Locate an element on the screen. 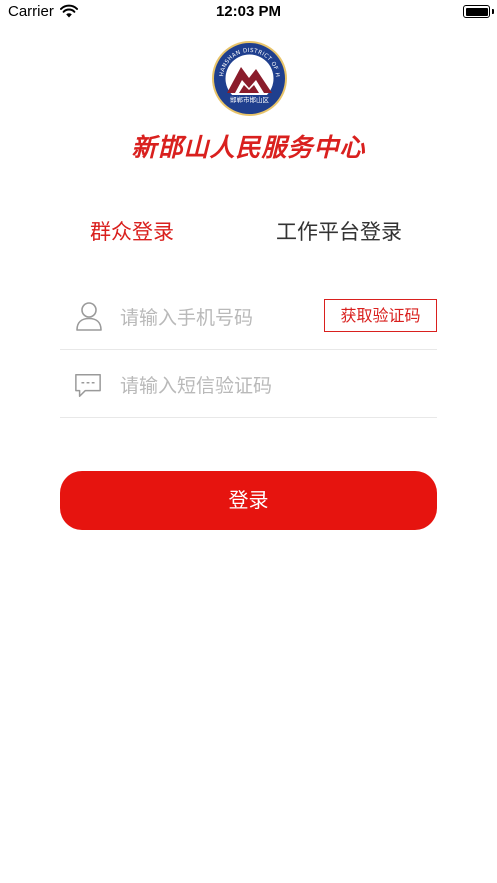  tab-public-login: 群众登录 is located at coordinates (132, 231).